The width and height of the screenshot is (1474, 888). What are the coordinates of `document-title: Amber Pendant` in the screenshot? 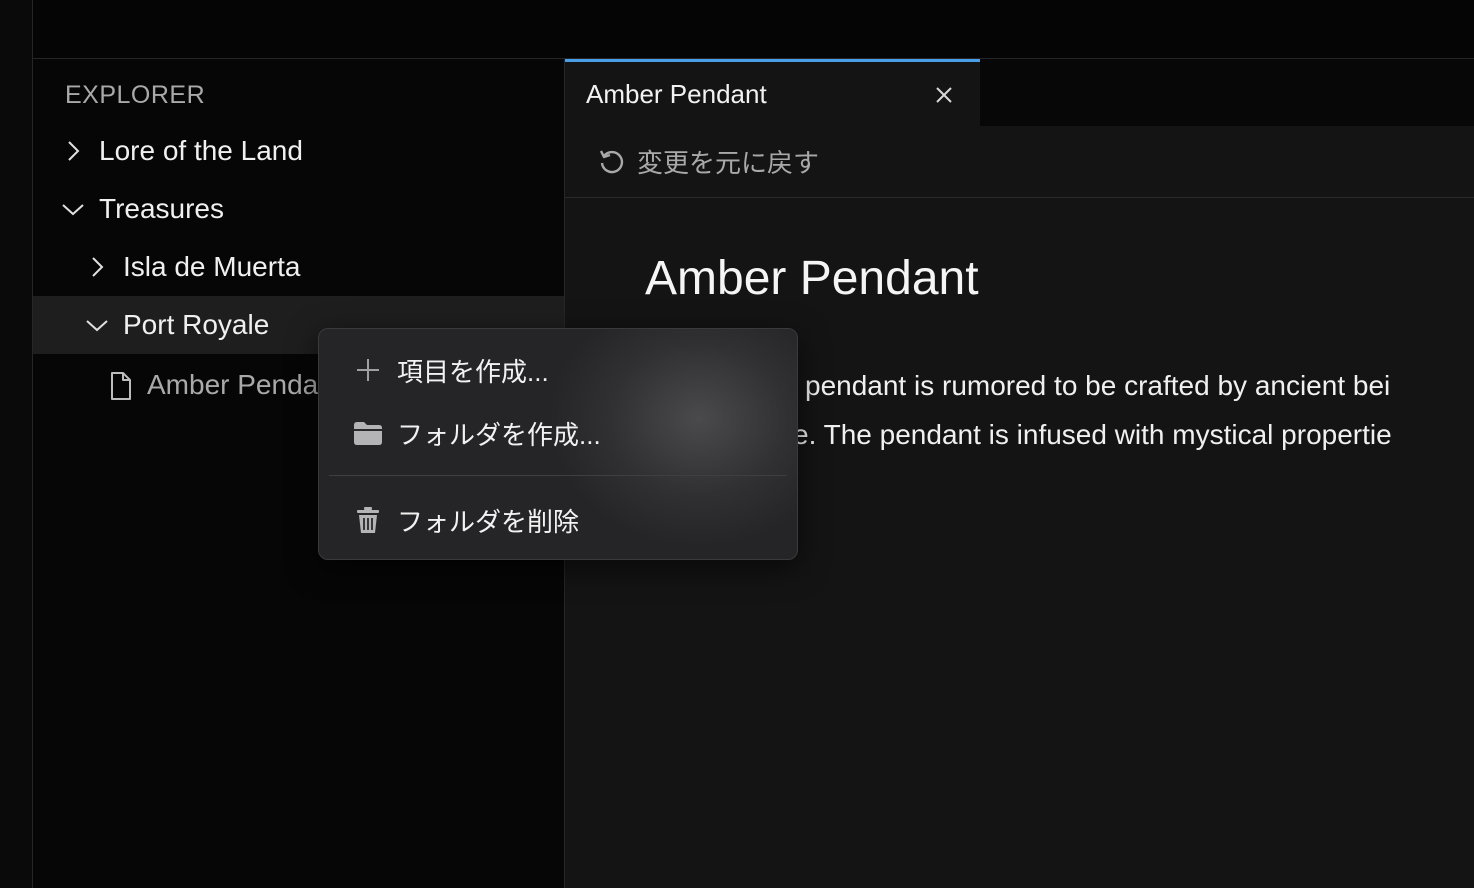 It's located at (812, 278).